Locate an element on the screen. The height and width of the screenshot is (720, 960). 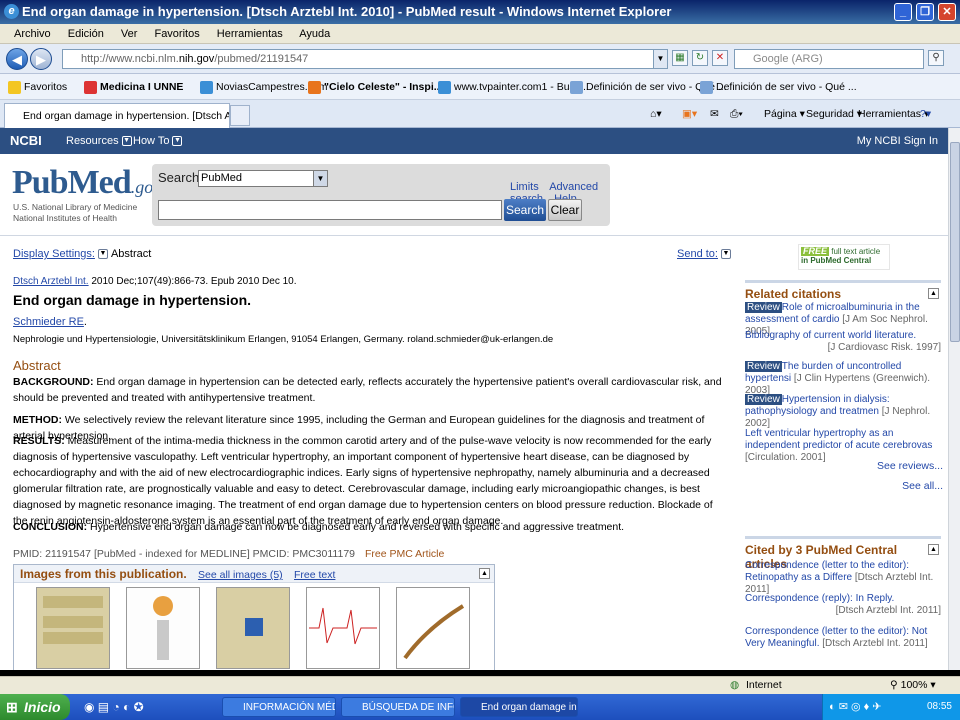
favorites-button: Favoritos is located at coordinates (37, 86).